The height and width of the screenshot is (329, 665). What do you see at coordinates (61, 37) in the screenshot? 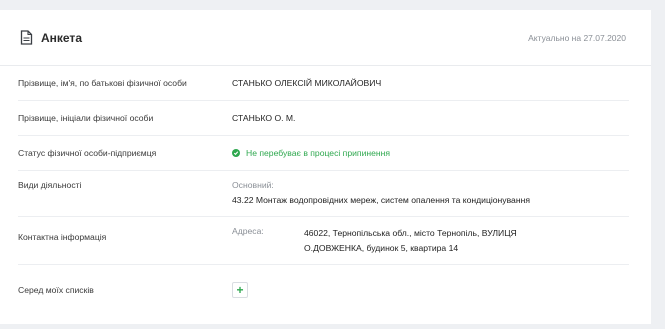
I see `card-title: Анкета` at bounding box center [61, 37].